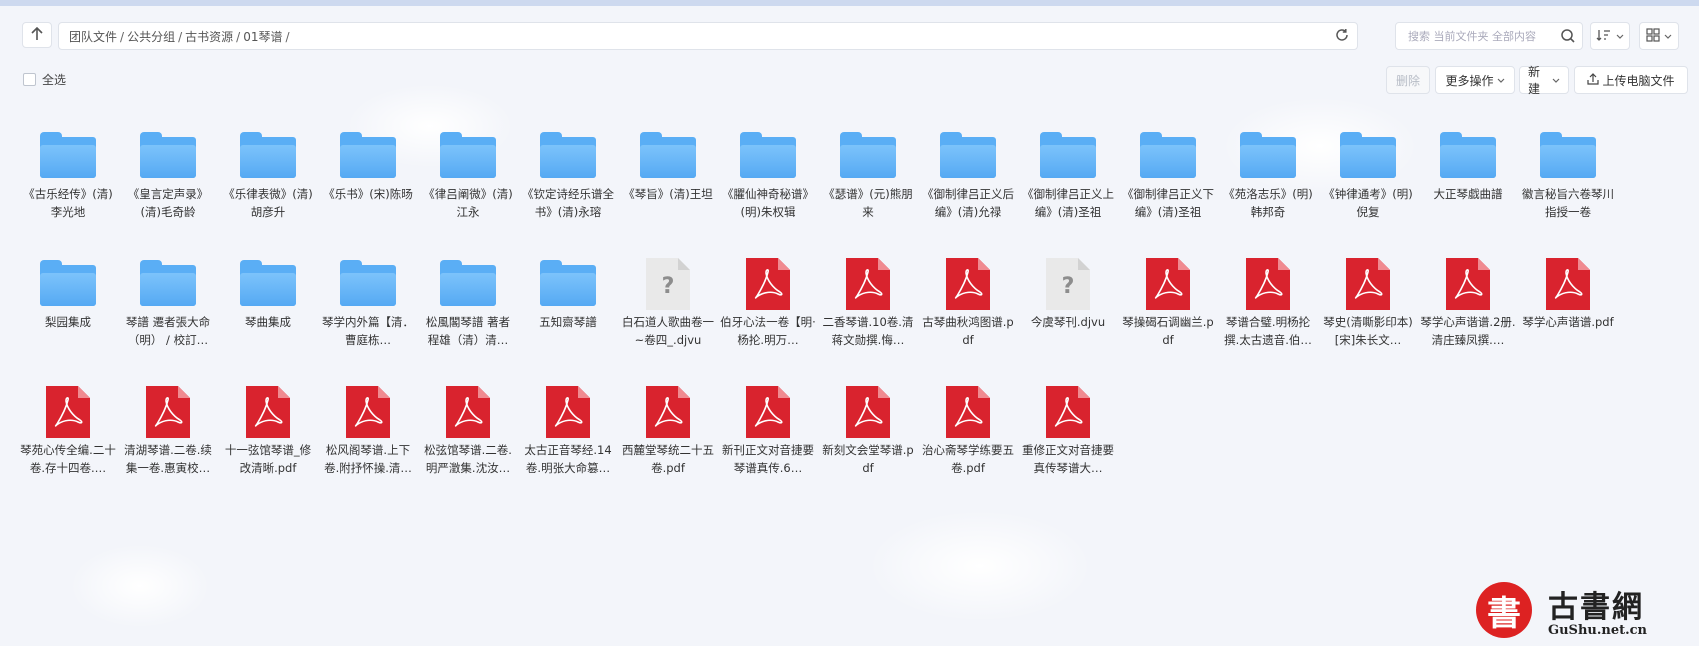 This screenshot has width=1699, height=646. What do you see at coordinates (68, 308) in the screenshot?
I see `folder-item: 梨园集成` at bounding box center [68, 308].